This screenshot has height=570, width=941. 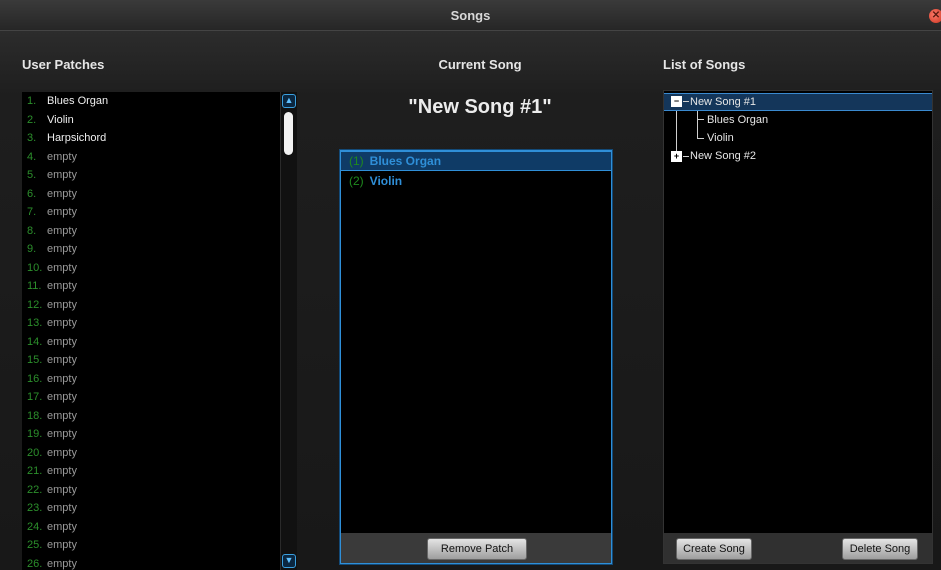 What do you see at coordinates (35, 360) in the screenshot?
I see `patch-number: 15.` at bounding box center [35, 360].